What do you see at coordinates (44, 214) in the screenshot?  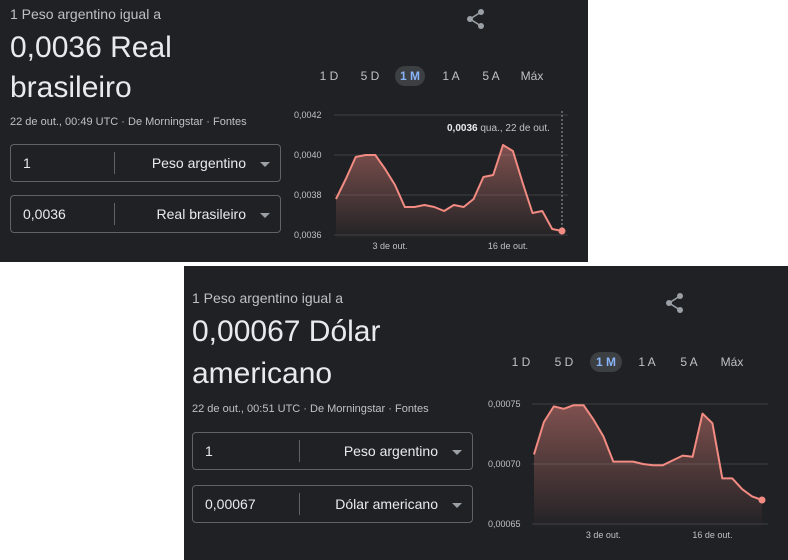 I see `to-amount-input: 0,0036` at bounding box center [44, 214].